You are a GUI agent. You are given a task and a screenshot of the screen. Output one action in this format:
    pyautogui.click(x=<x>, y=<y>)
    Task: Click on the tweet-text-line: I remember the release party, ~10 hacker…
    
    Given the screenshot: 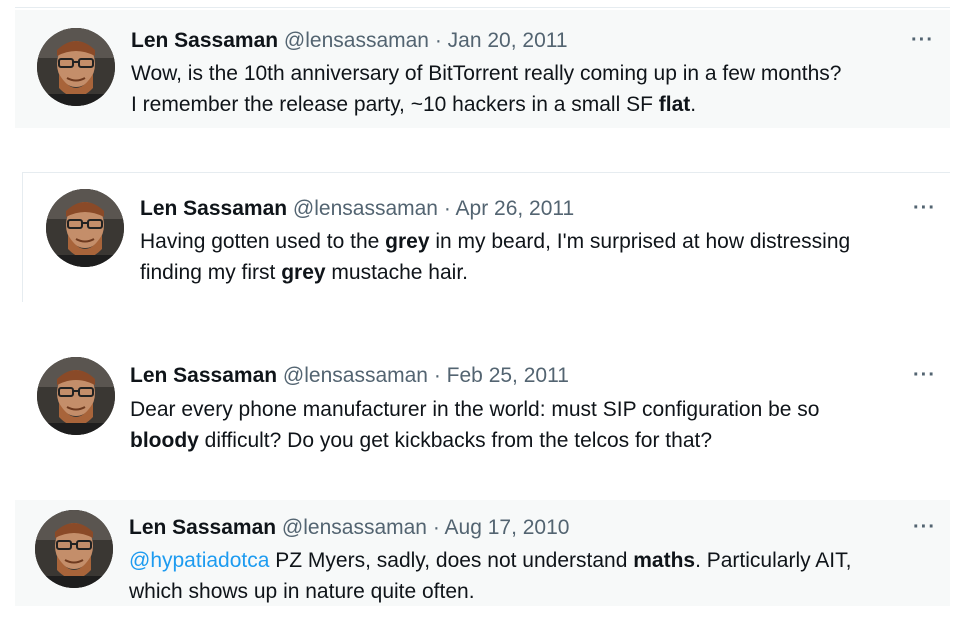 What is the action you would take?
    pyautogui.click(x=486, y=104)
    